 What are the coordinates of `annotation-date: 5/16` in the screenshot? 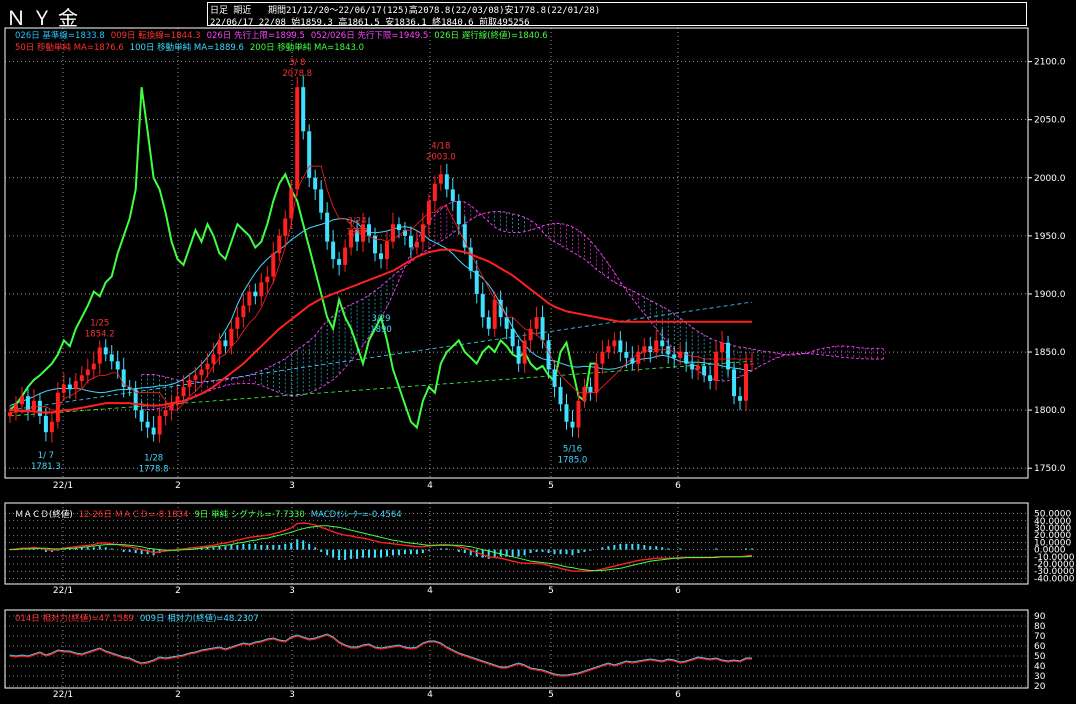 It's located at (572, 450).